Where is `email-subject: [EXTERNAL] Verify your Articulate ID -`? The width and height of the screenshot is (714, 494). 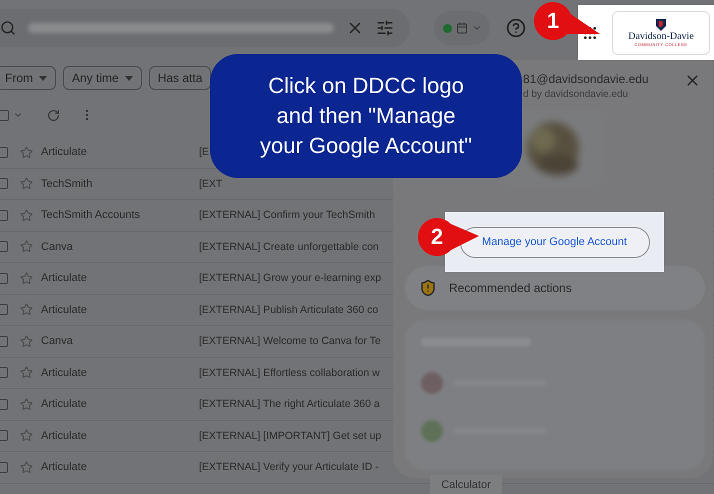 email-subject: [EXTERNAL] Verify your Articulate ID - is located at coordinates (289, 467).